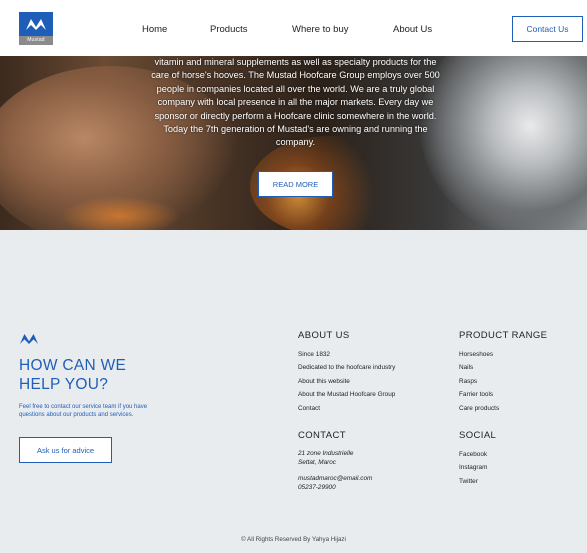 The width and height of the screenshot is (587, 553). What do you see at coordinates (36, 24) in the screenshot?
I see `horseshoe-logo-icon` at bounding box center [36, 24].